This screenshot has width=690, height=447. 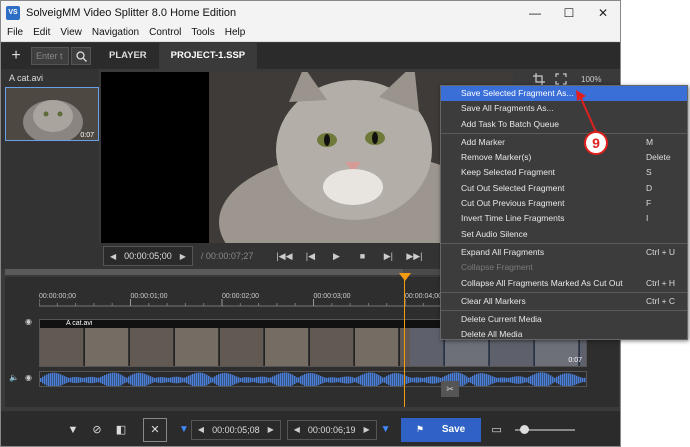 I want to click on crop-icon, so click(x=539, y=79).